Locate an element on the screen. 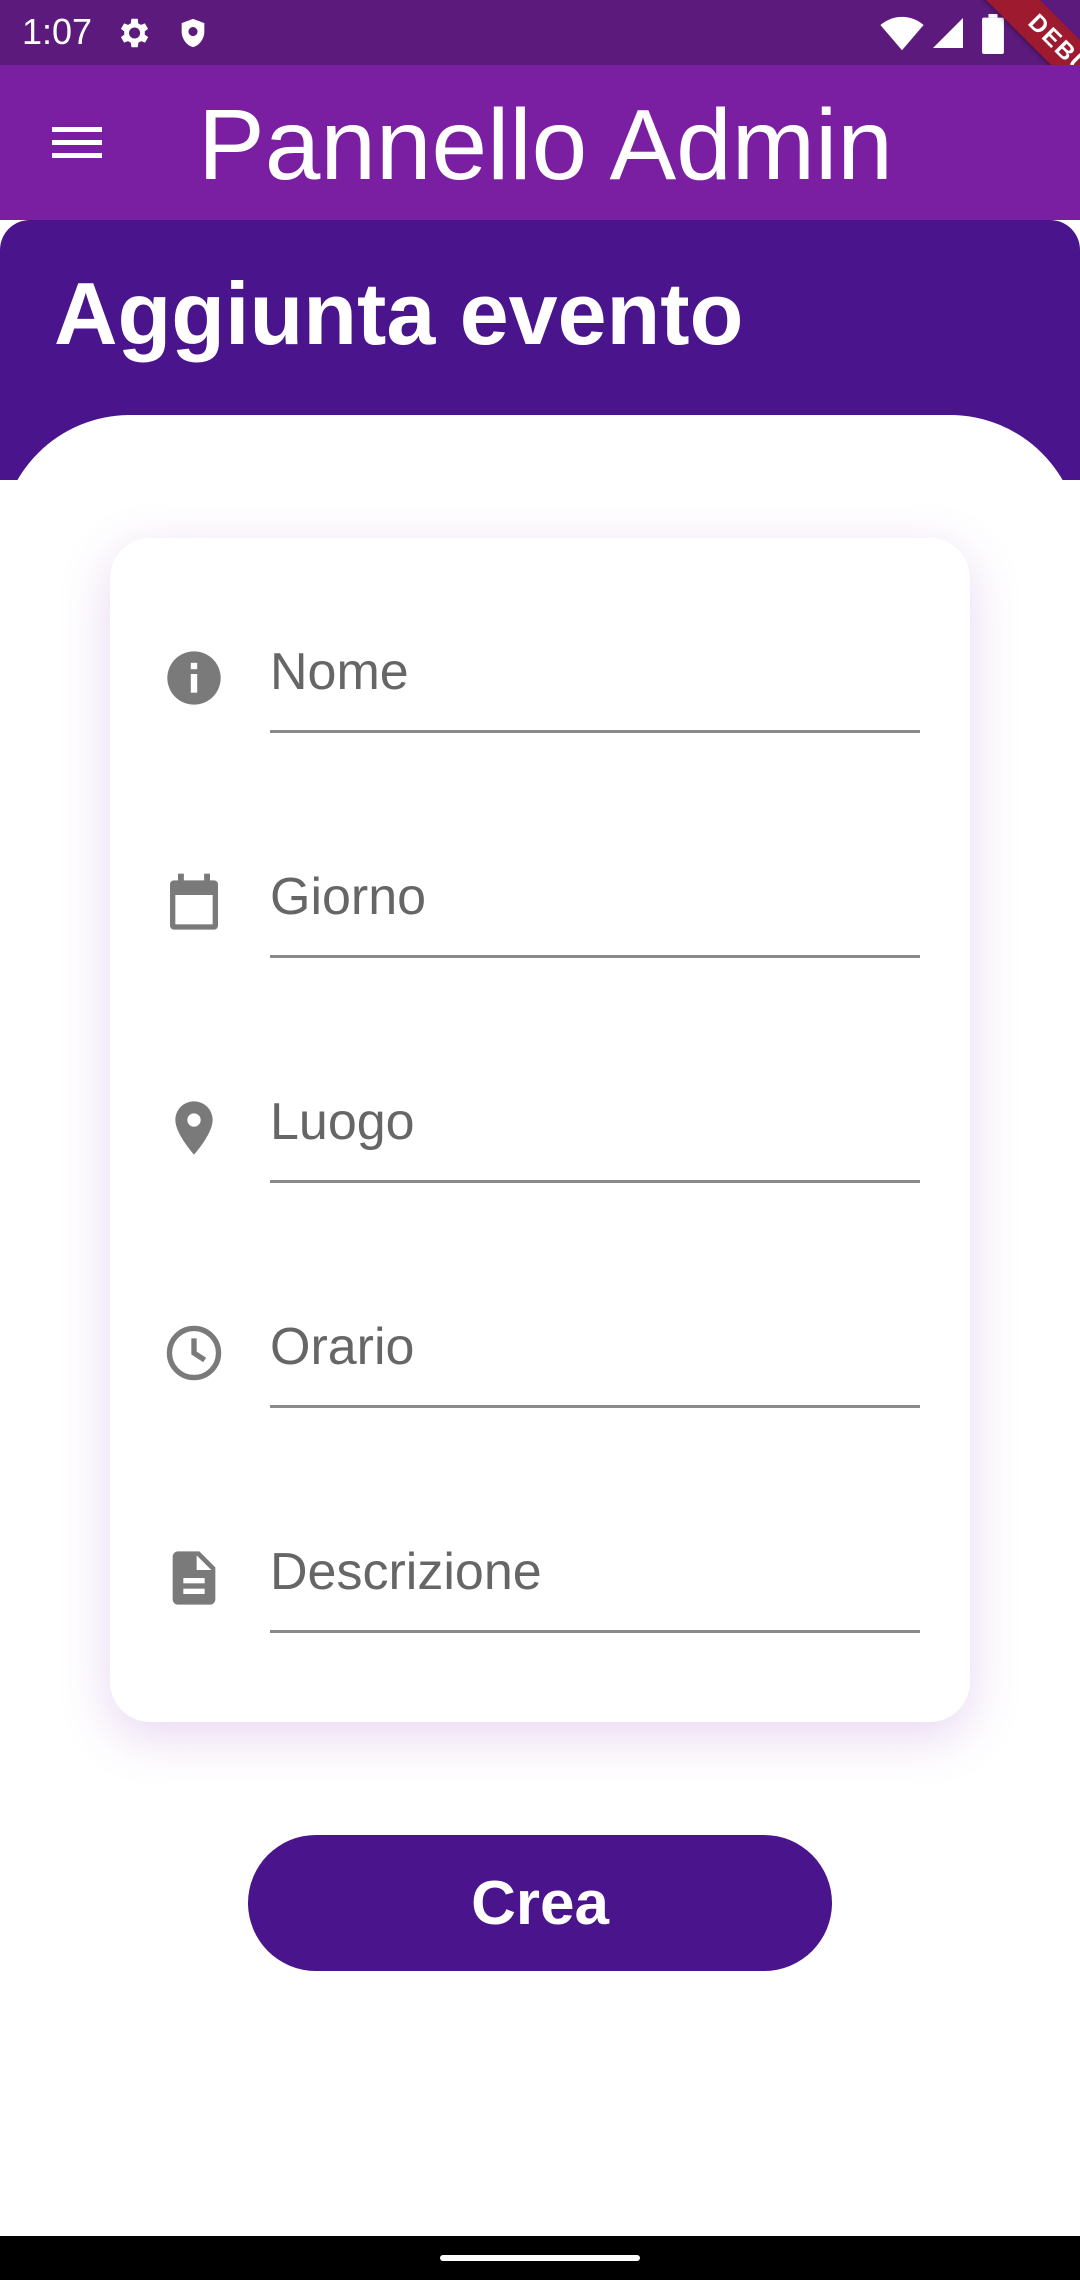  field-descrizione is located at coordinates (540, 1575).